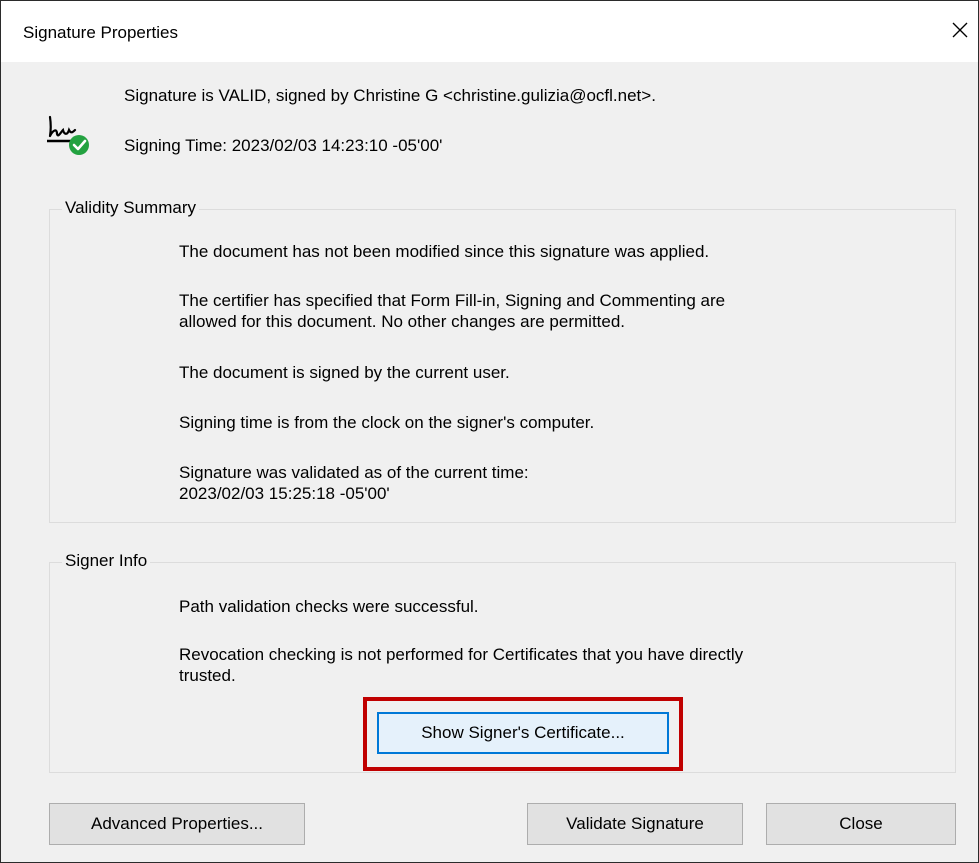 The width and height of the screenshot is (979, 863). I want to click on signer-item-revocation-line2: trusted., so click(207, 675).